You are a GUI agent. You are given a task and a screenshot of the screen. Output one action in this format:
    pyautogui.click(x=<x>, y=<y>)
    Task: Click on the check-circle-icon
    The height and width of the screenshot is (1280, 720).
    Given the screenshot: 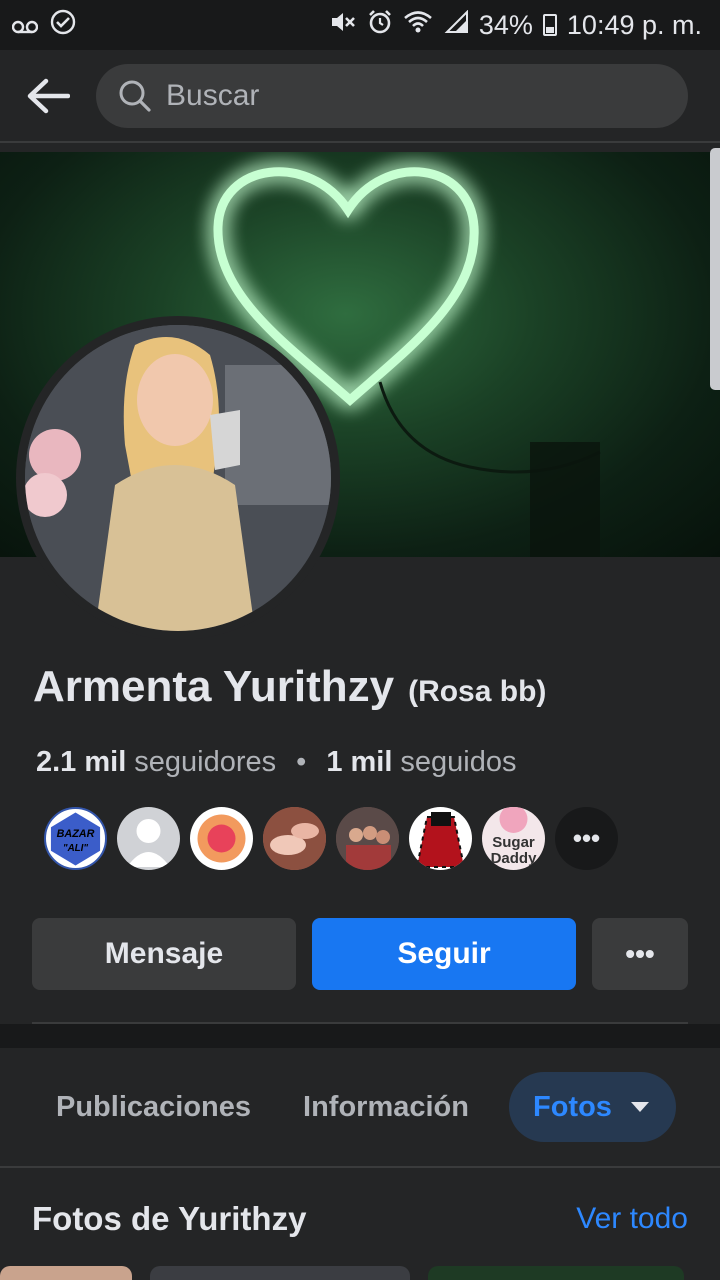 What is the action you would take?
    pyautogui.click(x=63, y=25)
    